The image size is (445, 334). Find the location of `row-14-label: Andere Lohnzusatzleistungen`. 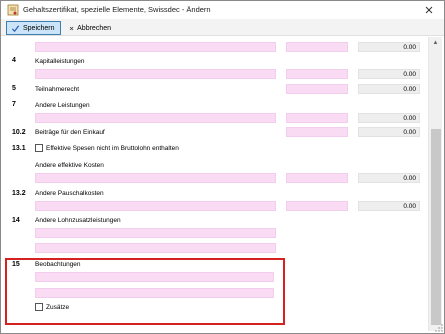

row-14-label: Andere Lohnzusatzleistungen is located at coordinates (78, 220).